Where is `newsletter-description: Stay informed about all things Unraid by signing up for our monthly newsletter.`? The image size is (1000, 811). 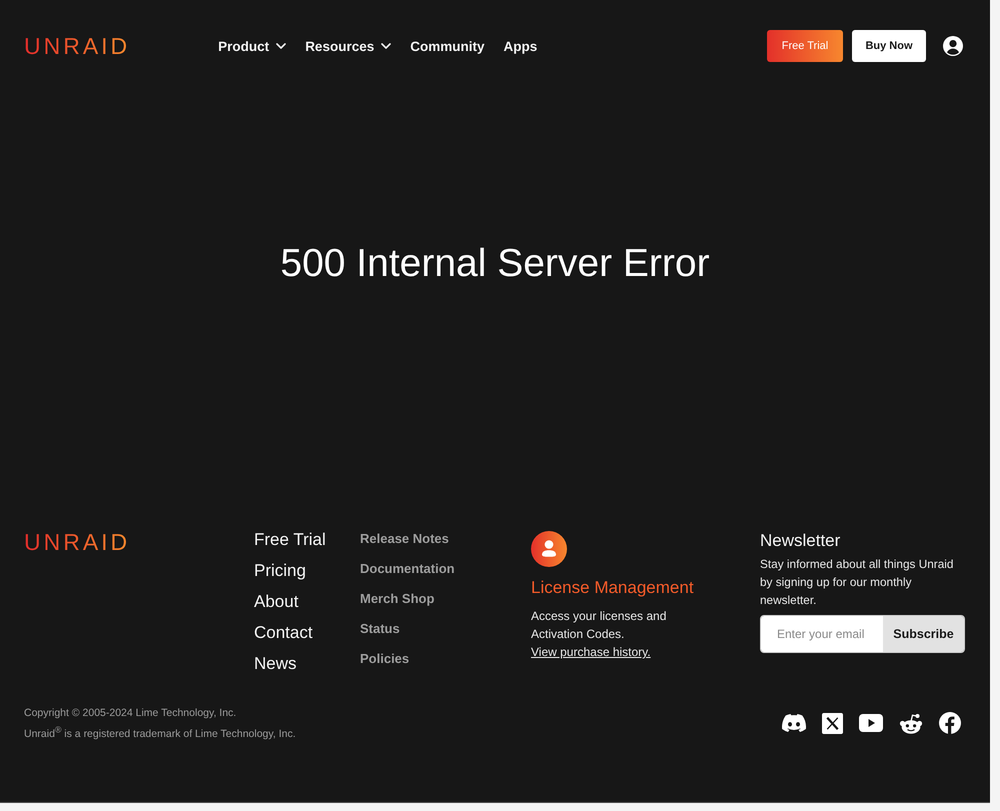 newsletter-description: Stay informed about all things Unraid by signing up for our monthly newsletter. is located at coordinates (857, 582).